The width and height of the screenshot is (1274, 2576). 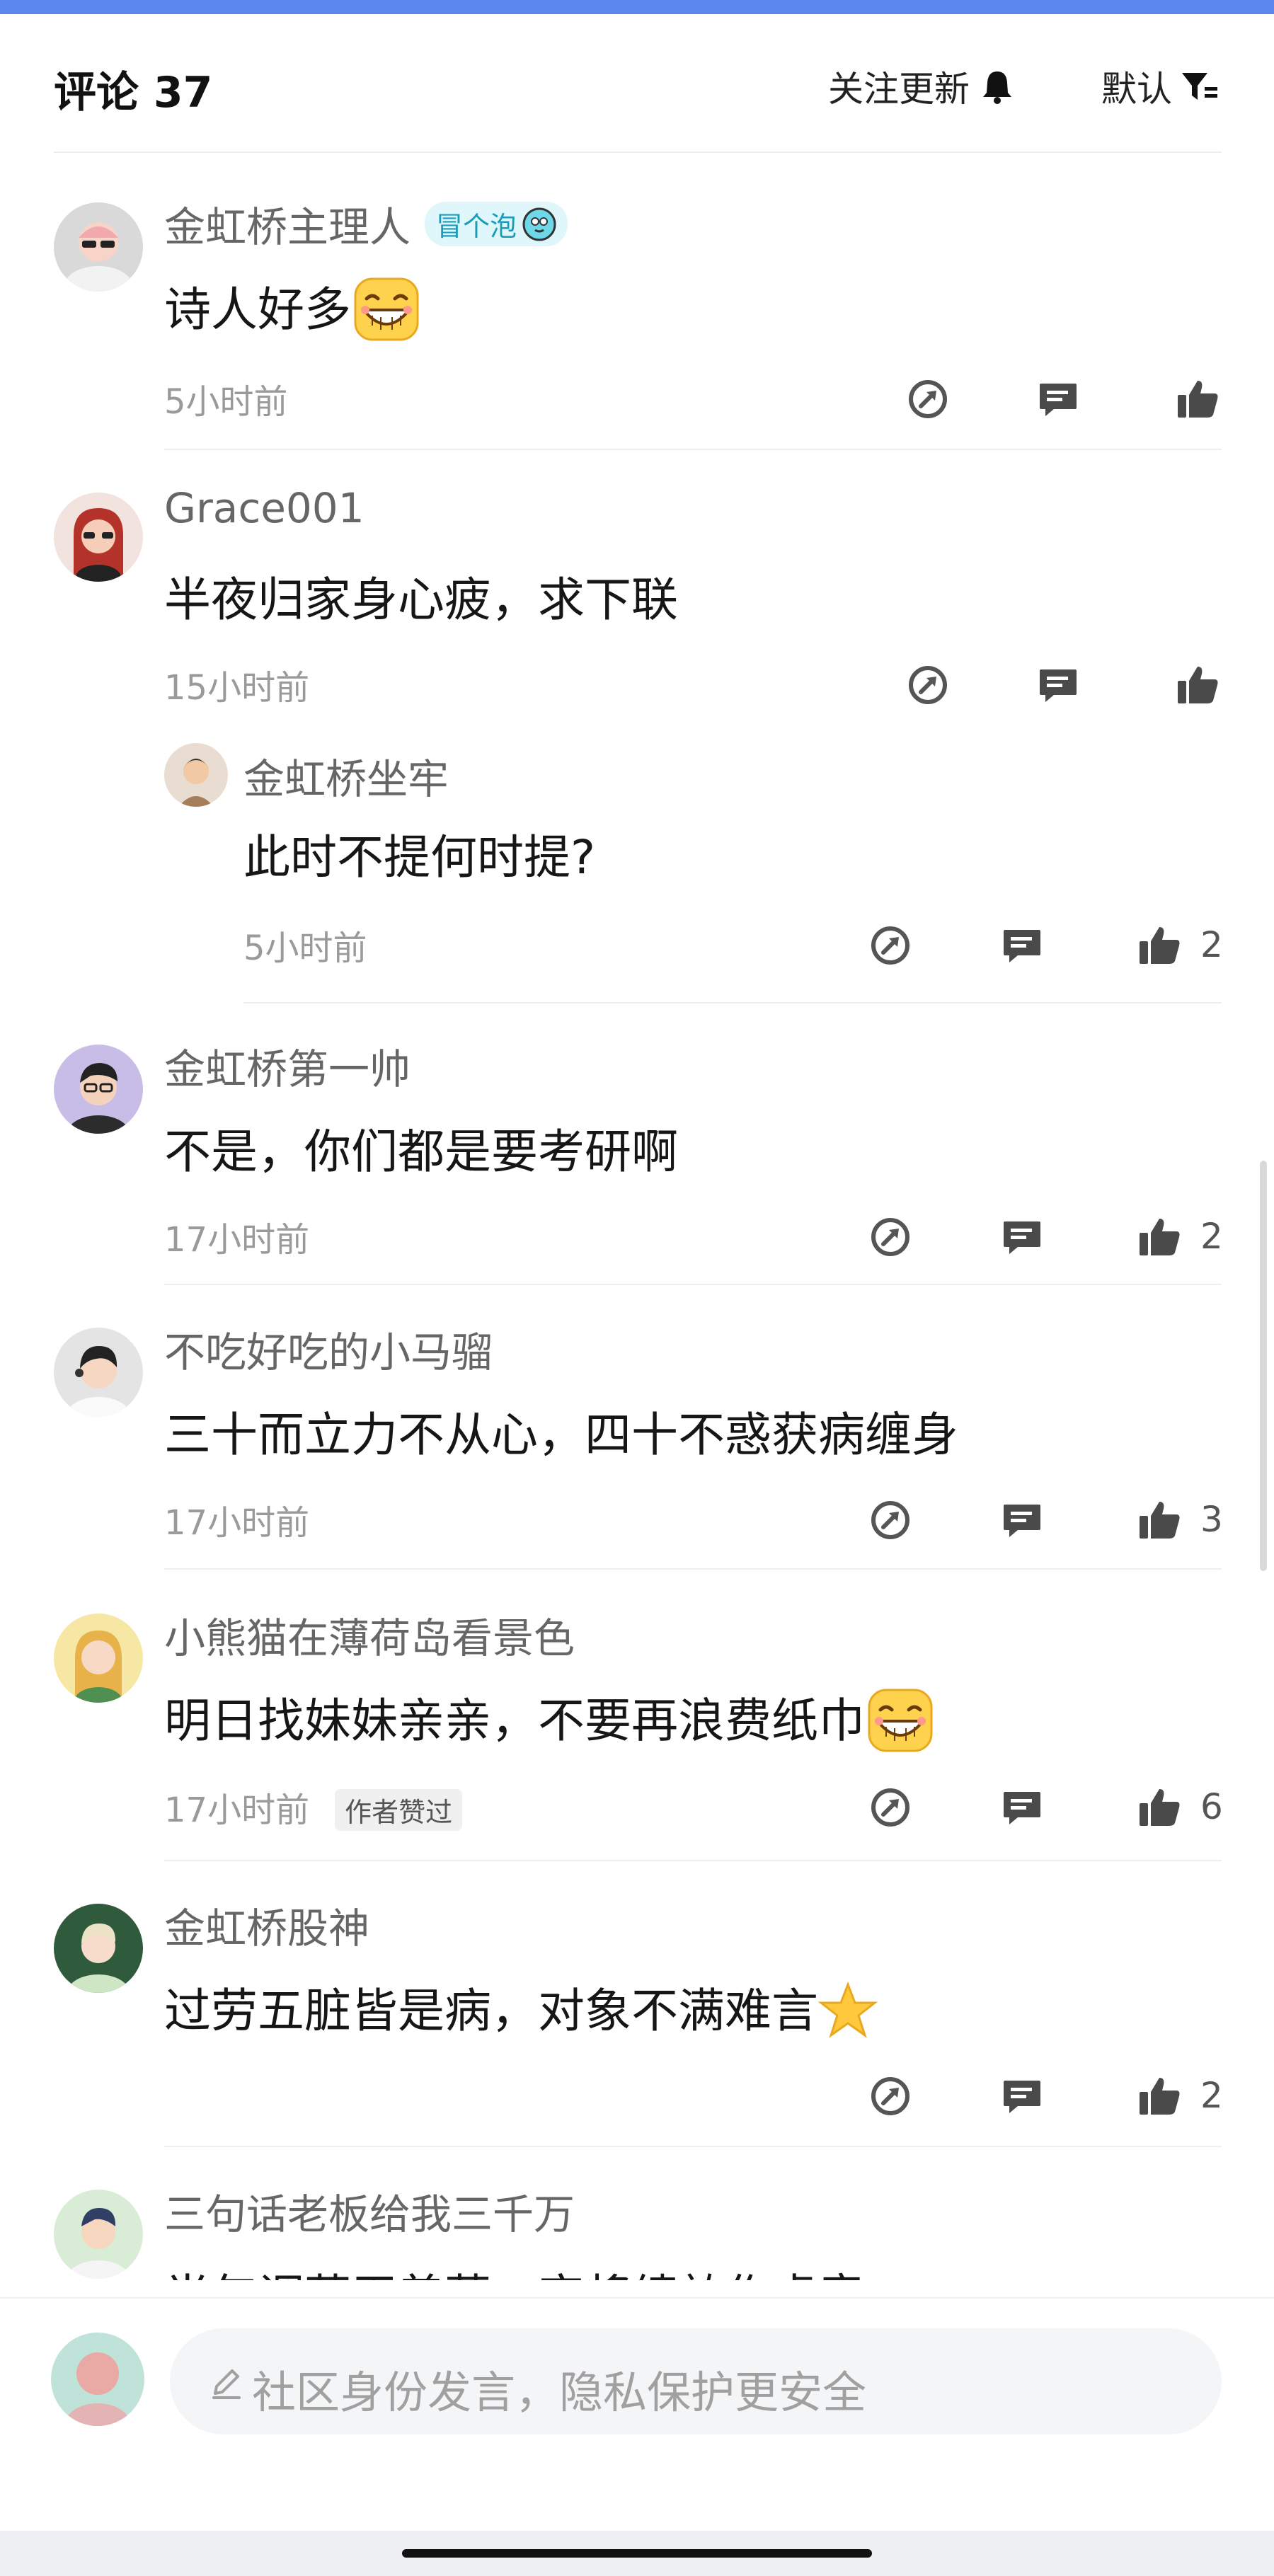 I want to click on comment-username: Grace001, so click(x=264, y=508).